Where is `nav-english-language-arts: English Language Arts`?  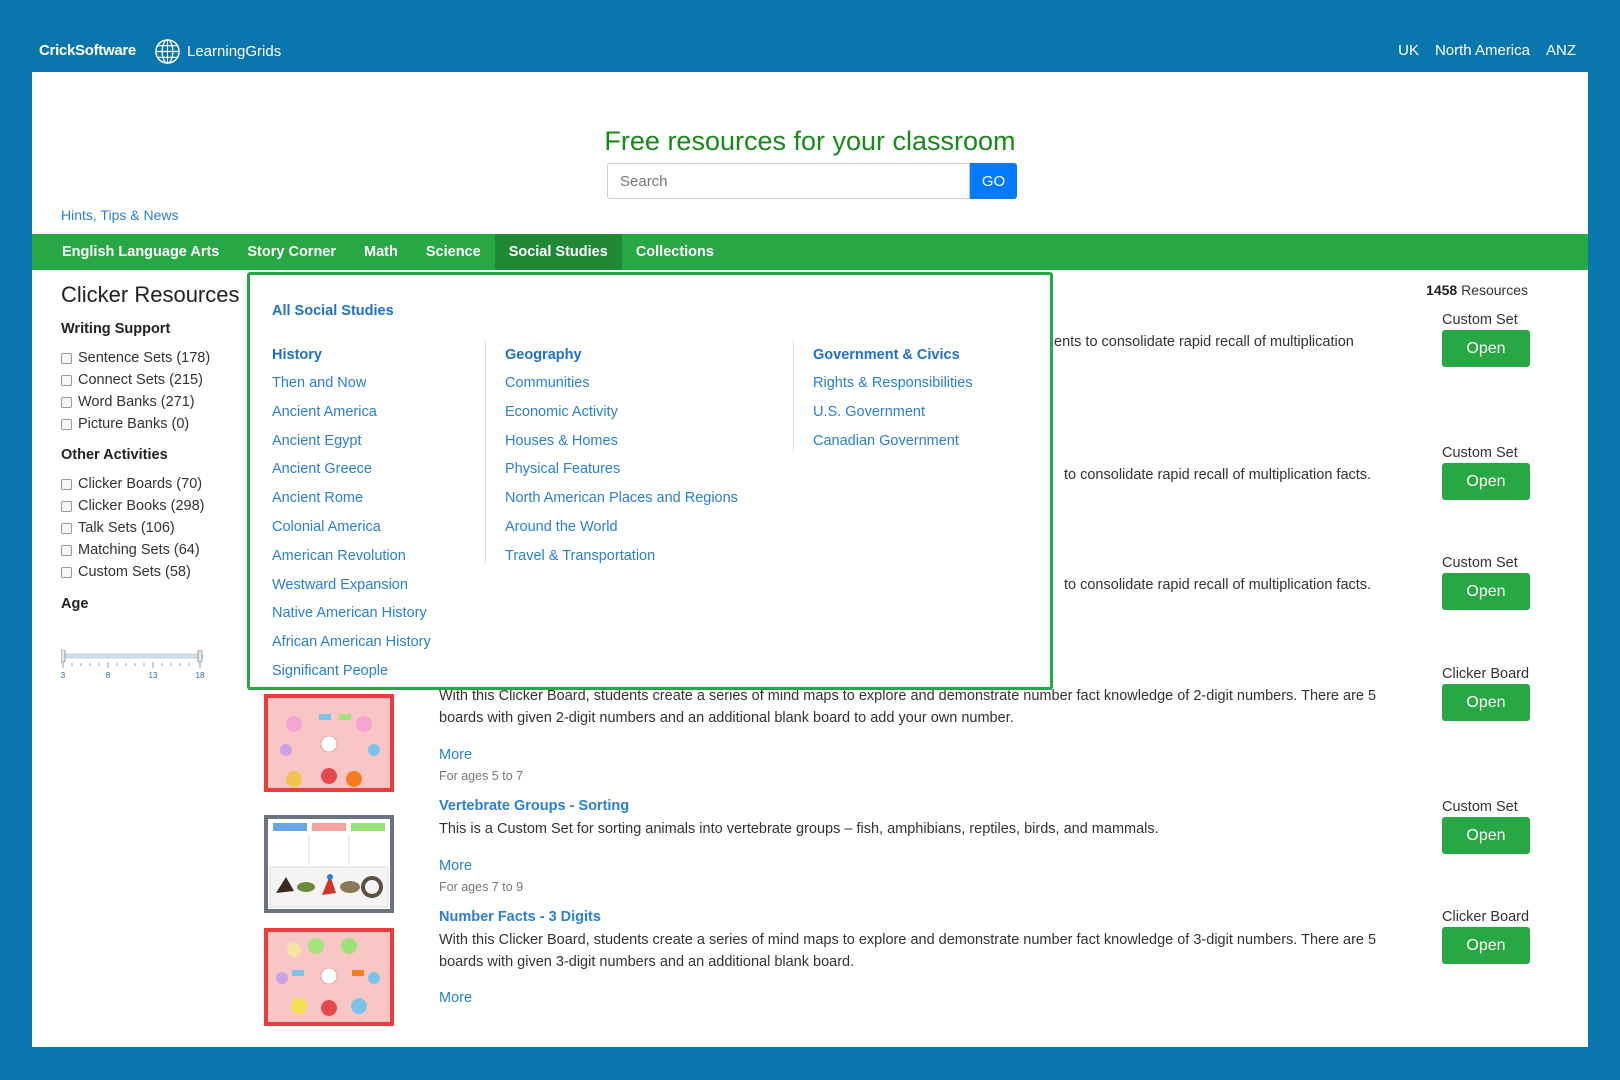 nav-english-language-arts: English Language Arts is located at coordinates (140, 252).